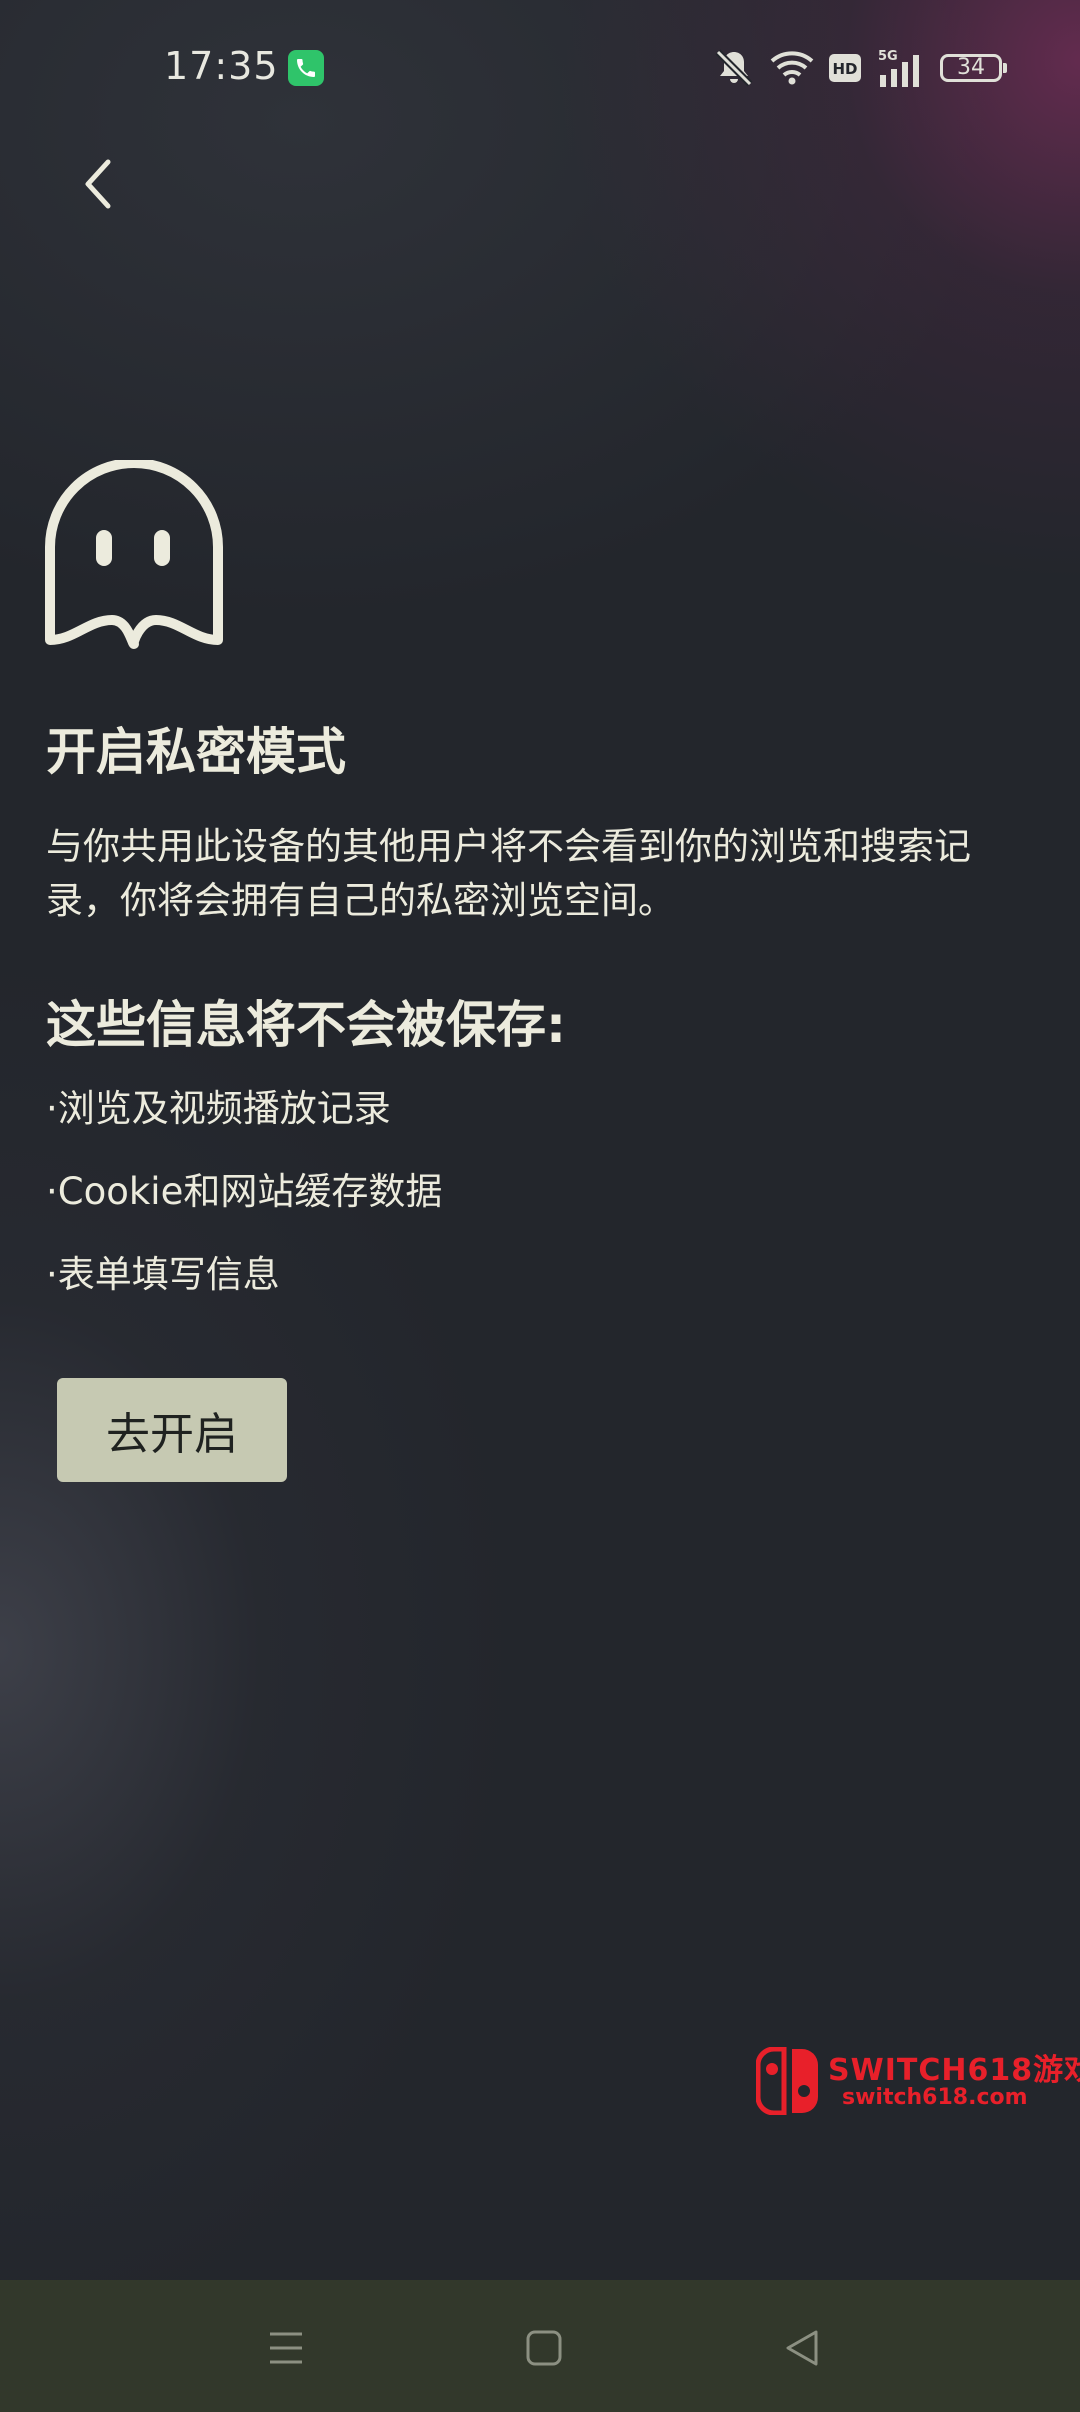  Describe the element at coordinates (221, 66) in the screenshot. I see `status-time: 17:35` at that location.